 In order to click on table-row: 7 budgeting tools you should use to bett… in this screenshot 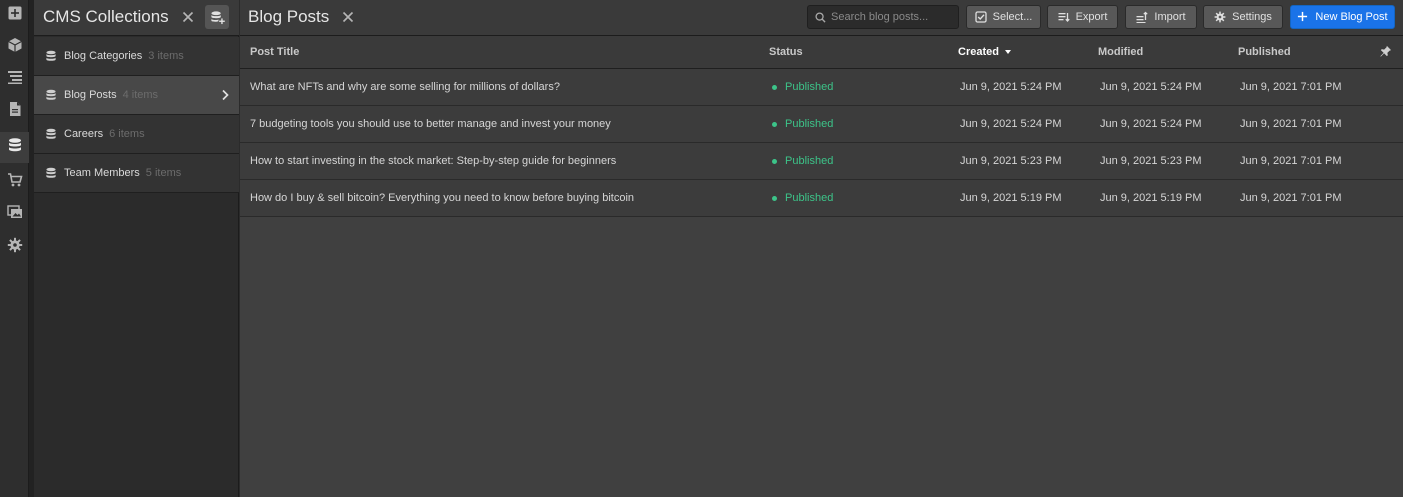, I will do `click(821, 124)`.